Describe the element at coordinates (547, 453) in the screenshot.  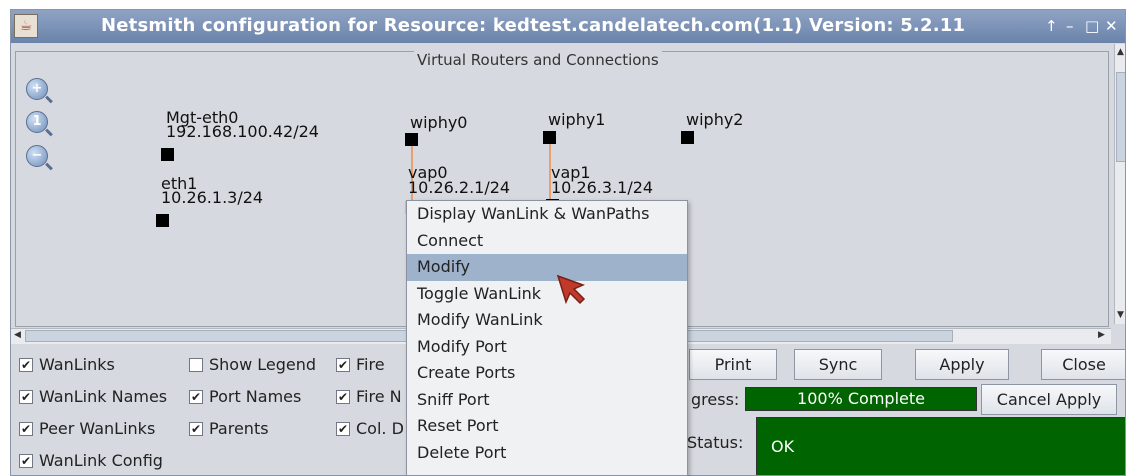
I see `menu-item-delete-port: Delete Port` at that location.